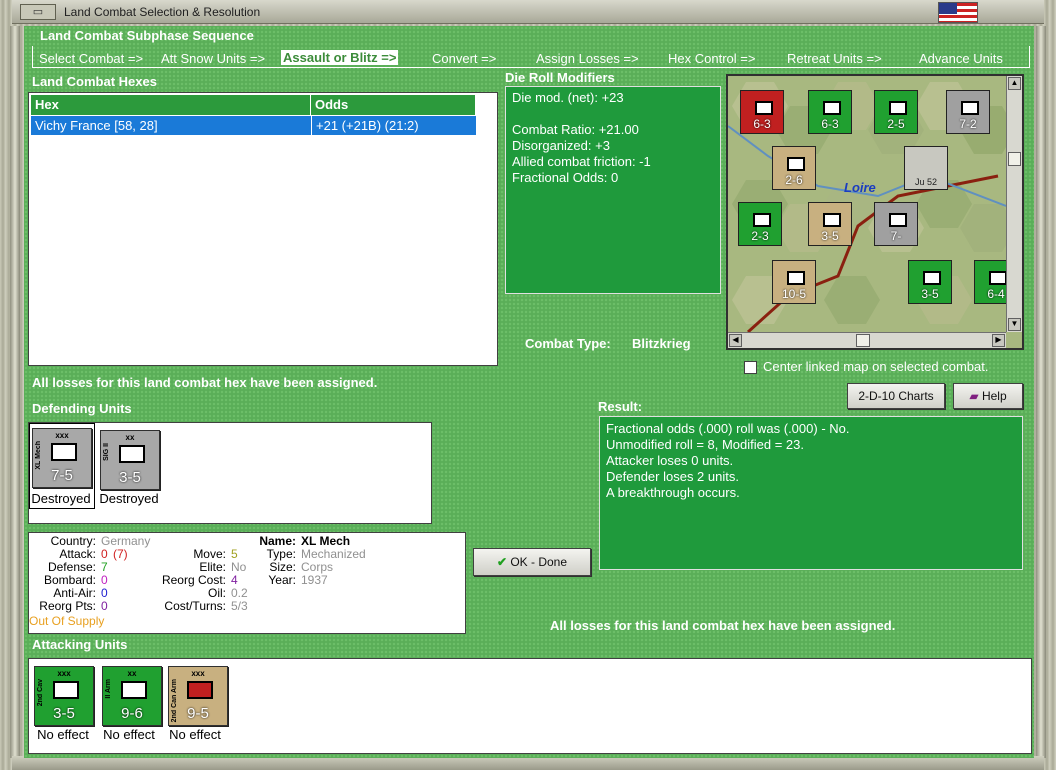 This screenshot has height=770, width=1056. I want to click on ok-done-label: OK - Done, so click(539, 562).